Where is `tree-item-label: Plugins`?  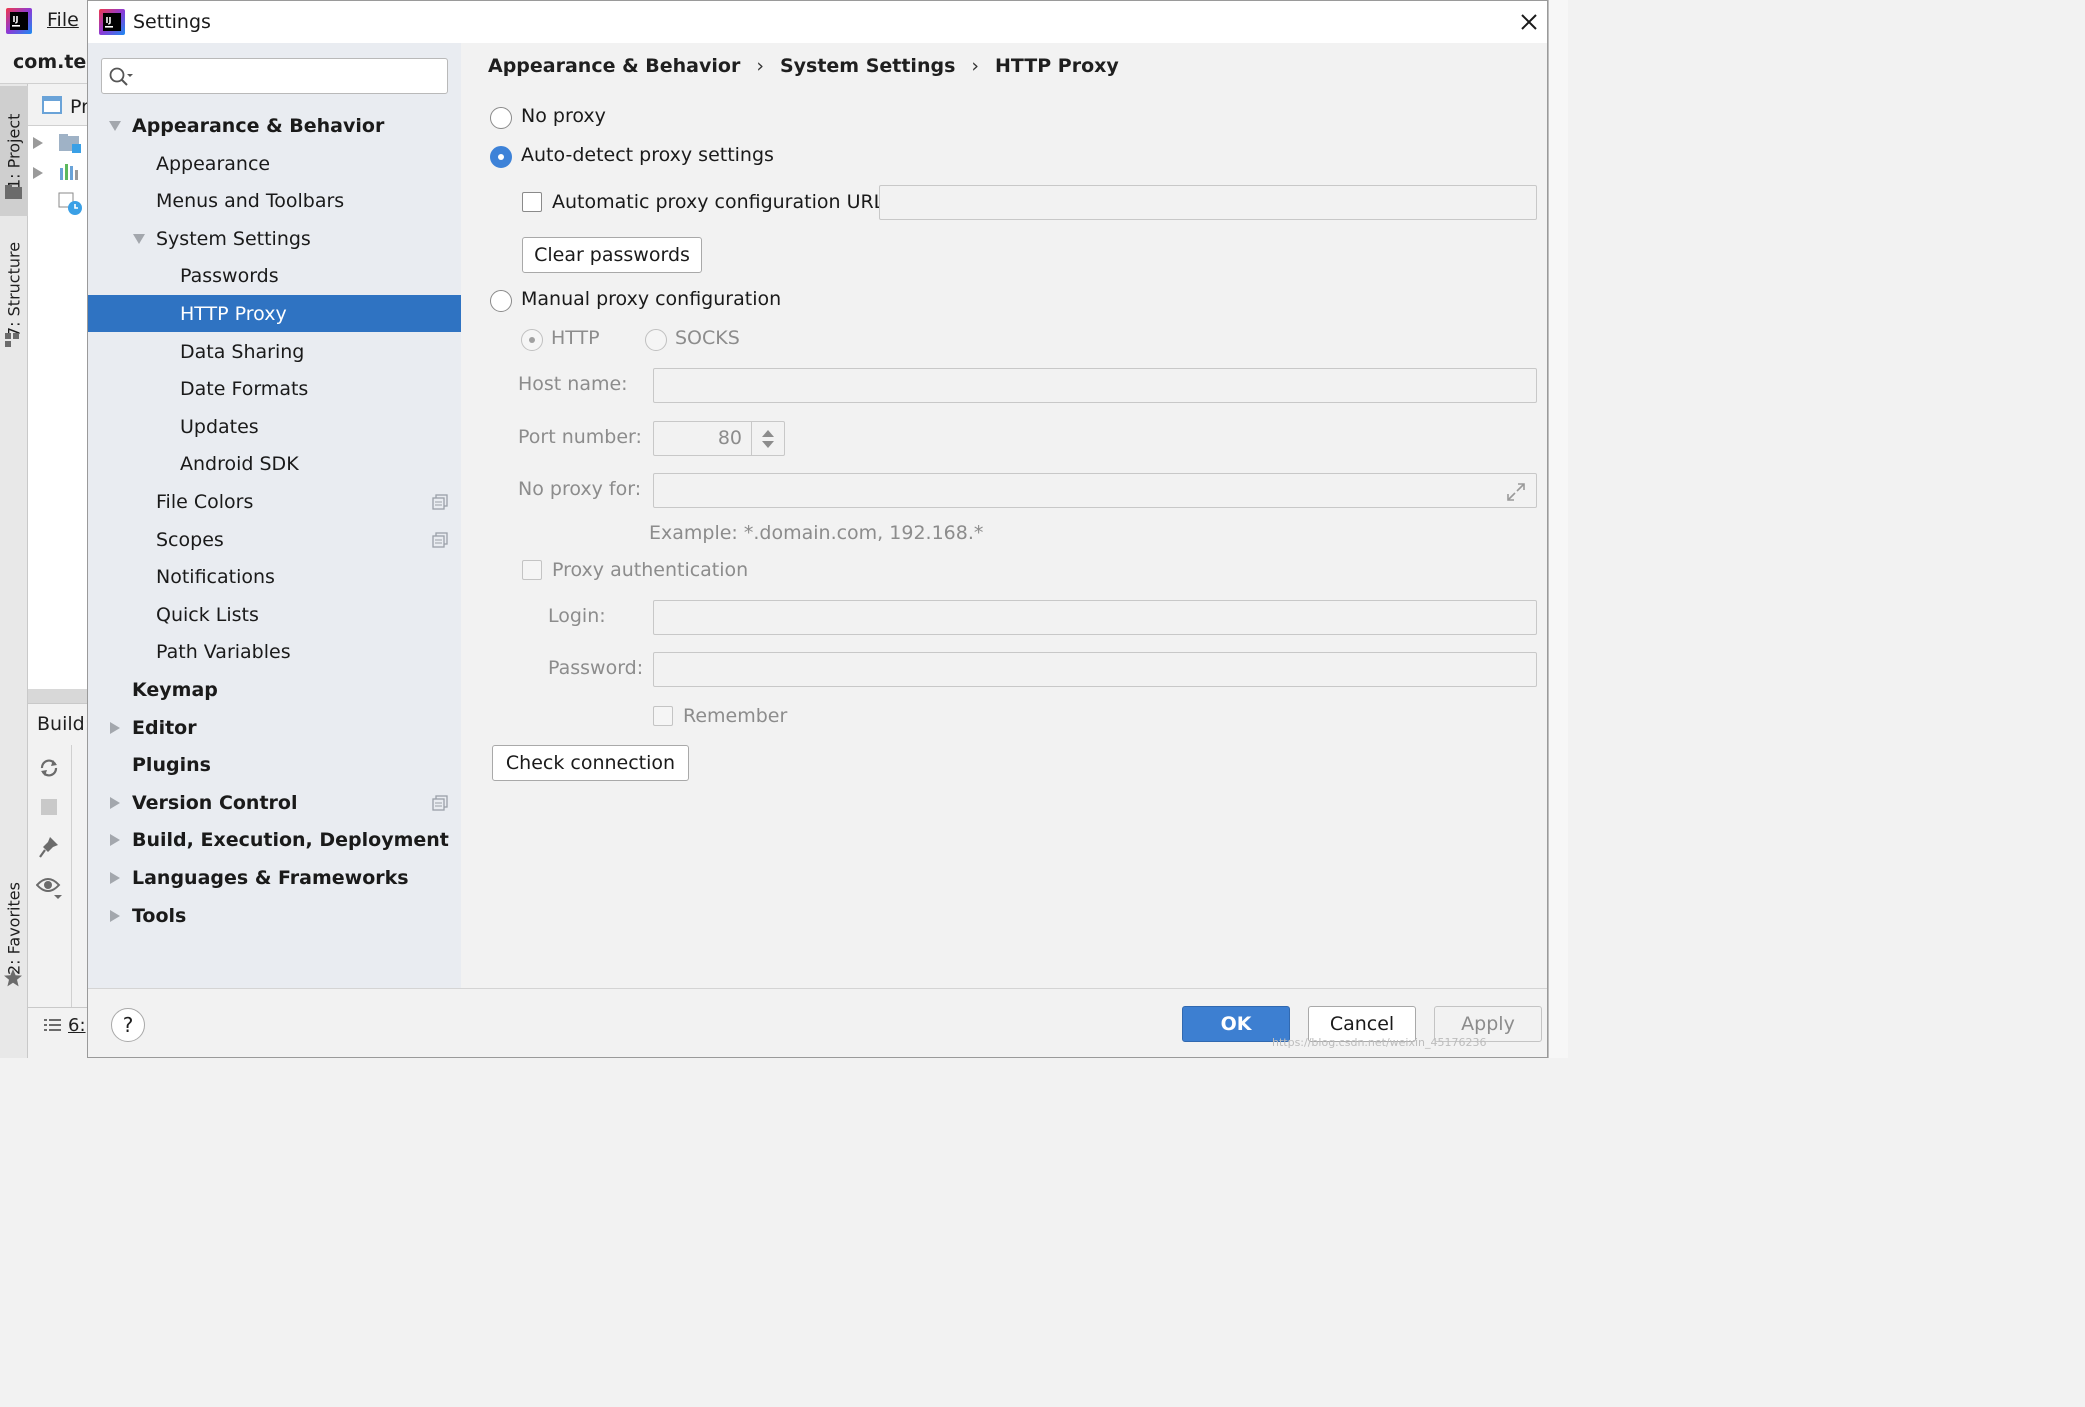
tree-item-label: Plugins is located at coordinates (171, 764).